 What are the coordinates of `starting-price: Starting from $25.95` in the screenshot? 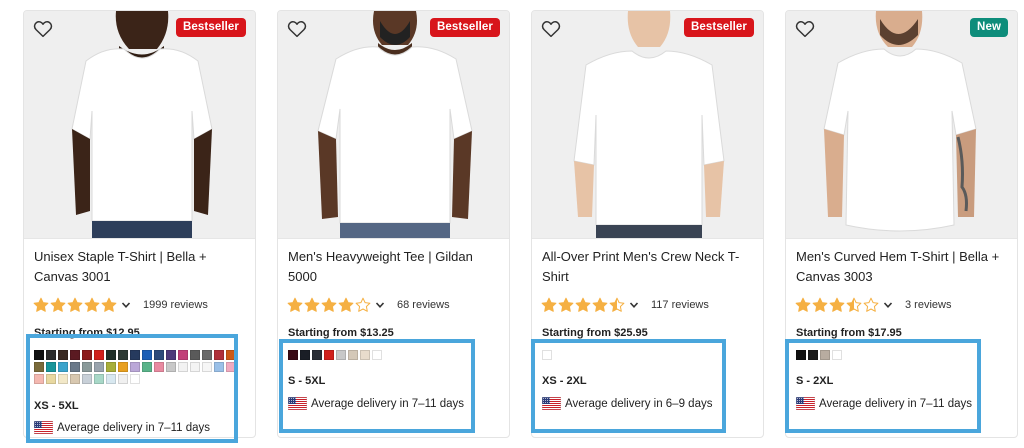 It's located at (595, 333).